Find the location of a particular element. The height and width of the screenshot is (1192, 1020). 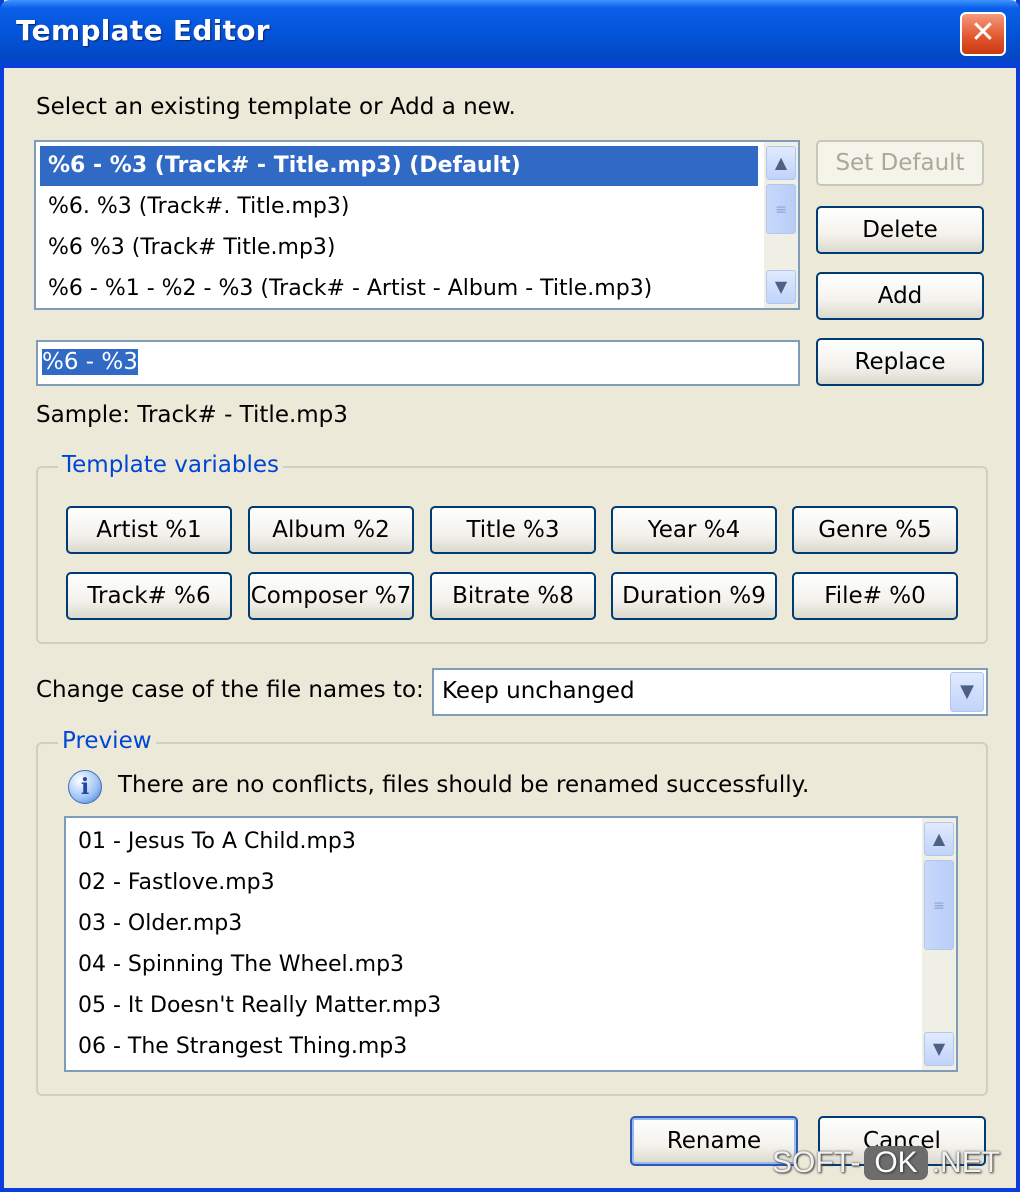

set-default-button: Set Default is located at coordinates (900, 163).